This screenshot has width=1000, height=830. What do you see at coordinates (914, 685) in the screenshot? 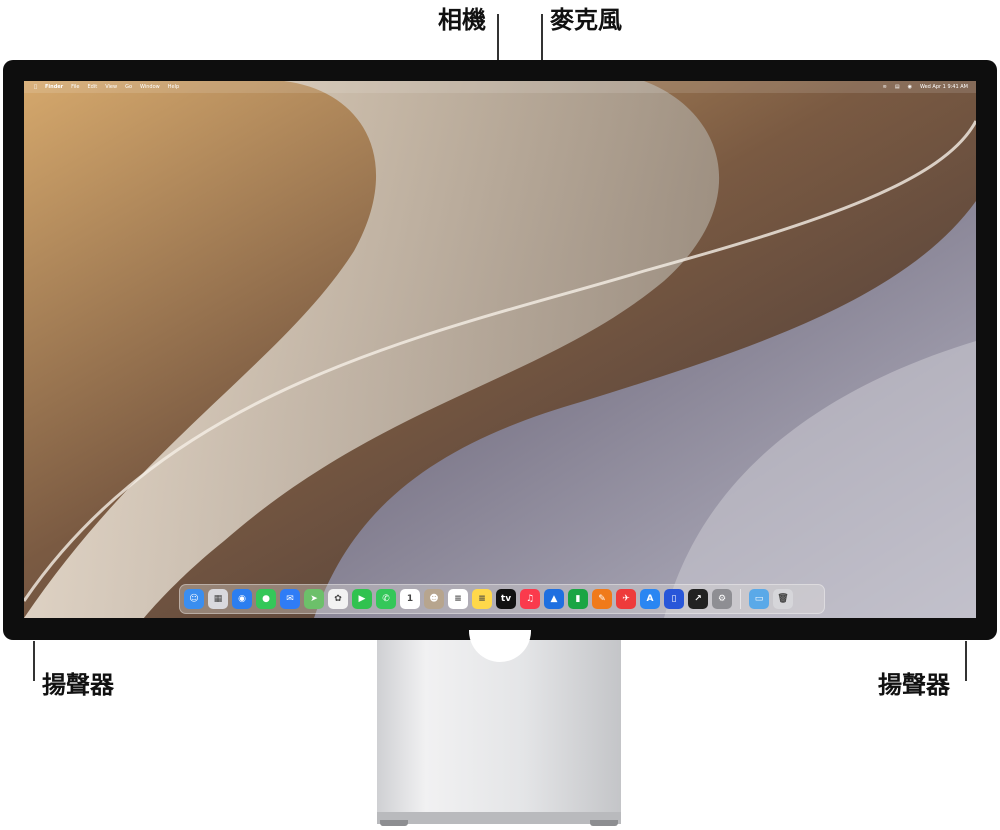
I see `right-speaker-label: 揚聲器` at bounding box center [914, 685].